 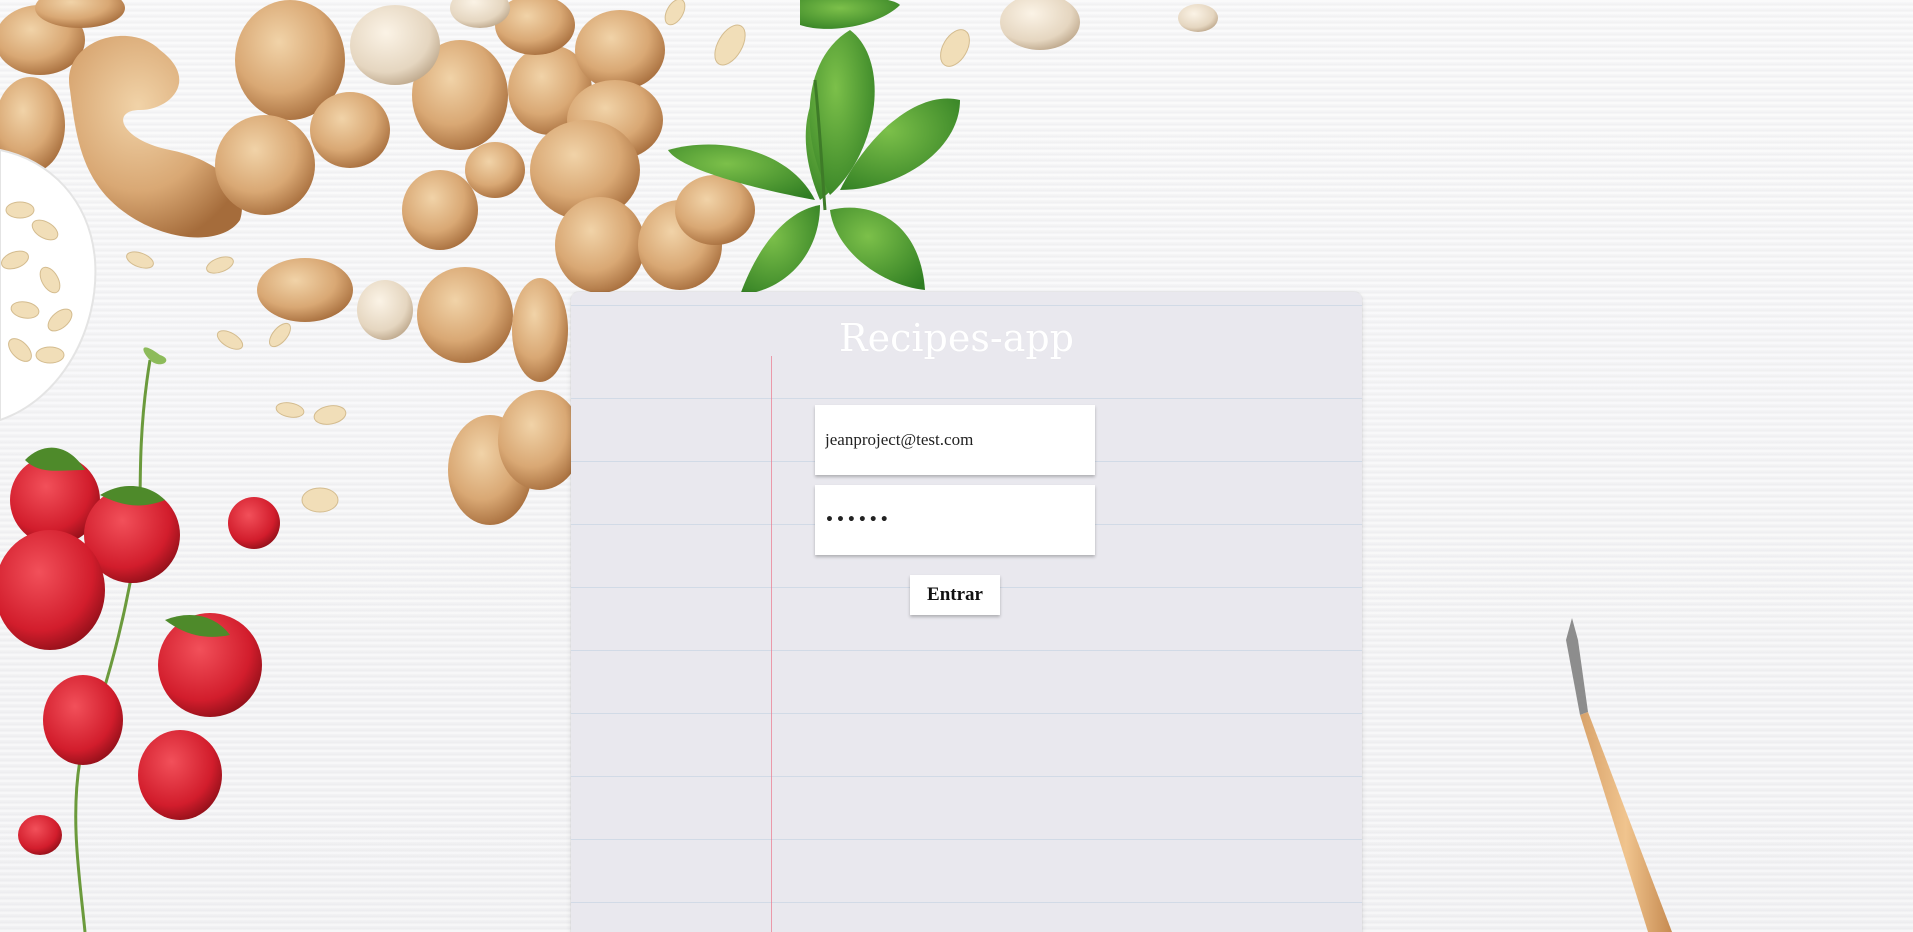 I want to click on login-button: Entrar, so click(x=955, y=595).